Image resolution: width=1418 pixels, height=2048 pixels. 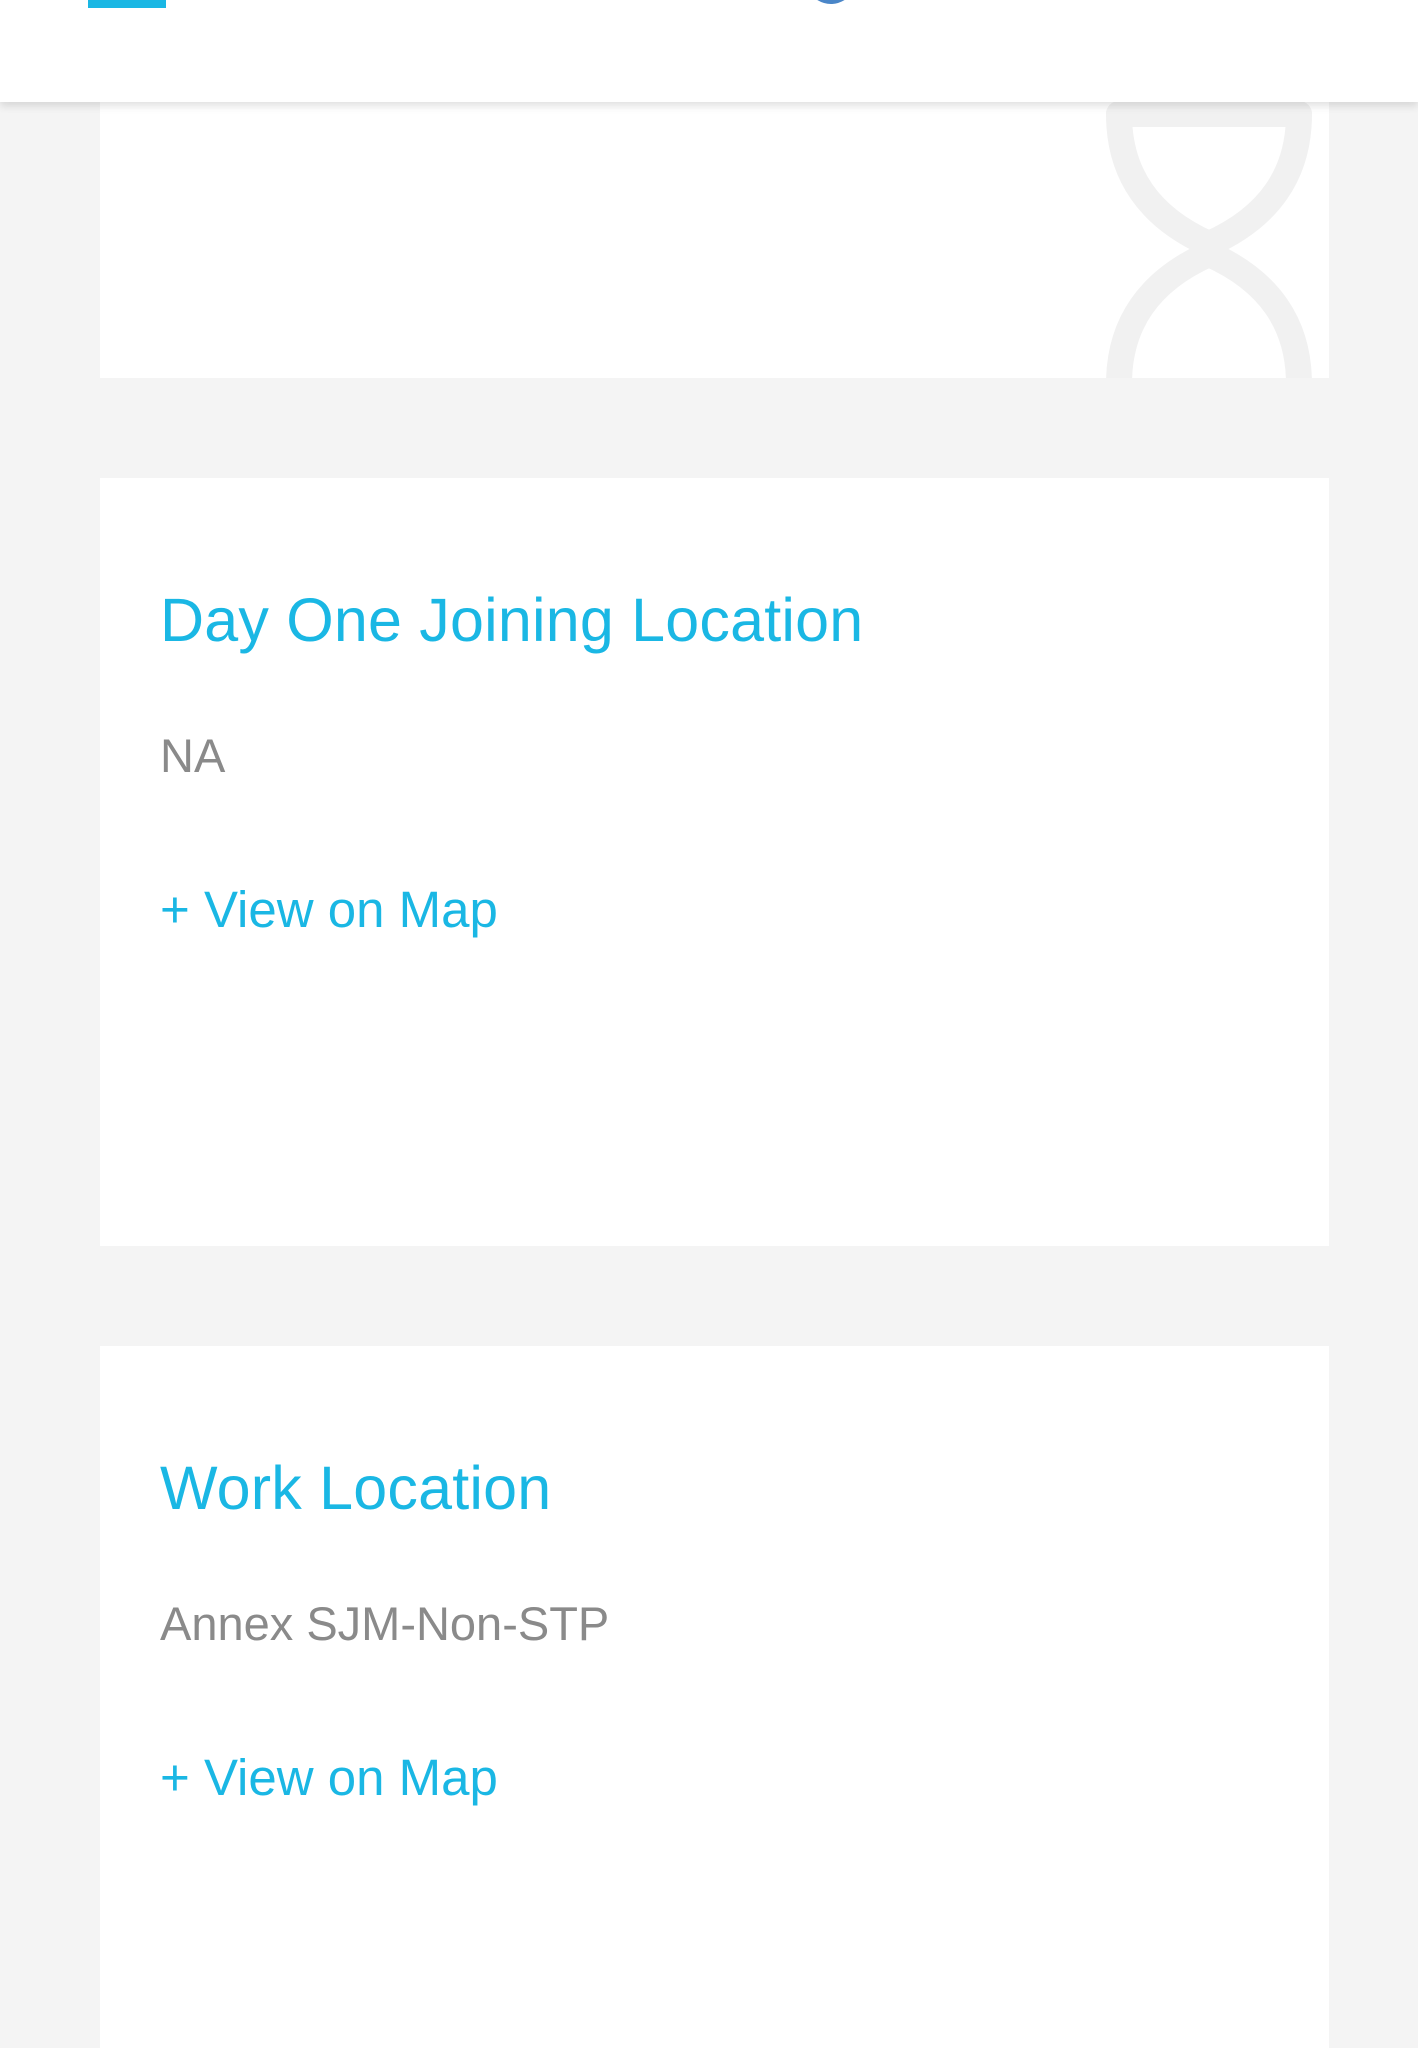 I want to click on menu-icon, so click(x=127, y=4).